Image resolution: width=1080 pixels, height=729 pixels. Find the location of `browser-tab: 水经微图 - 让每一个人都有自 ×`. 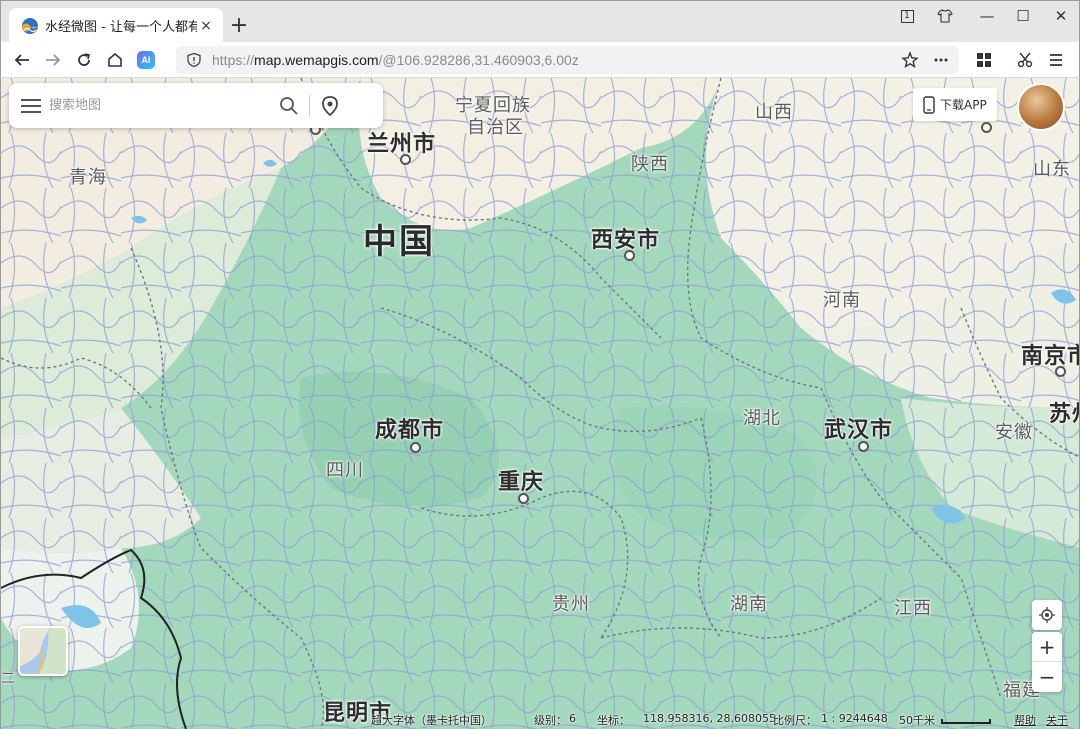

browser-tab: 水经微图 - 让每一个人都有自 × is located at coordinates (116, 25).